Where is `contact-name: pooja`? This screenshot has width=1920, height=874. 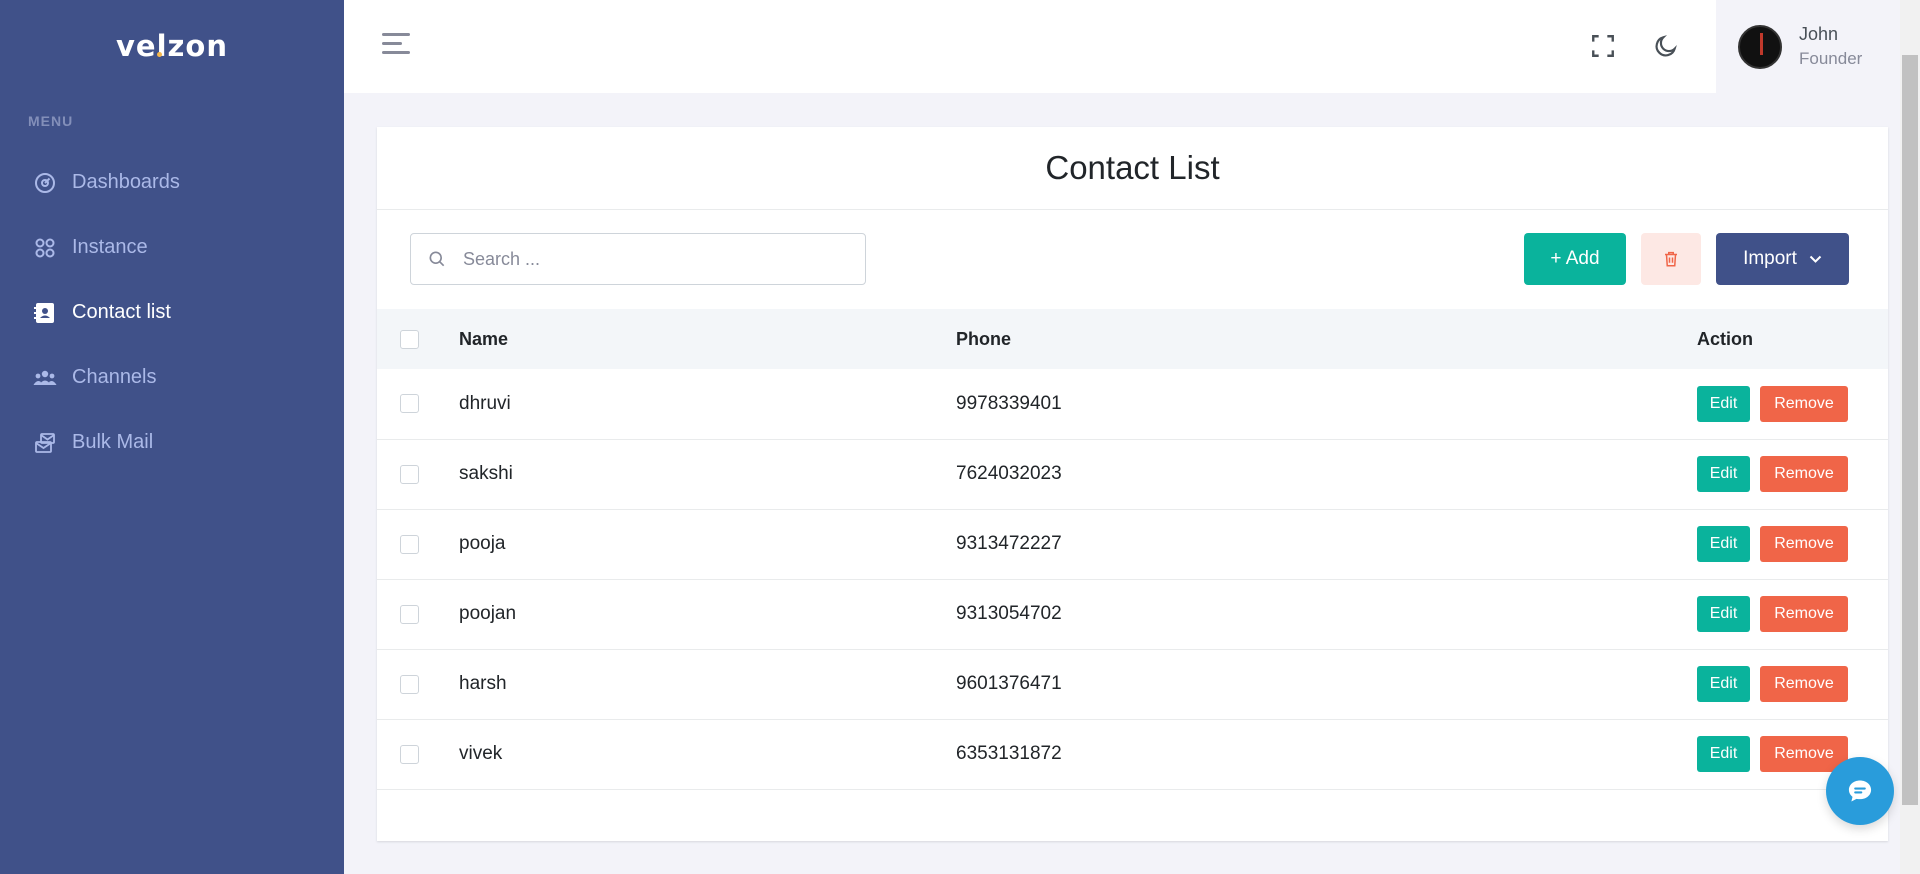 contact-name: pooja is located at coordinates (482, 543).